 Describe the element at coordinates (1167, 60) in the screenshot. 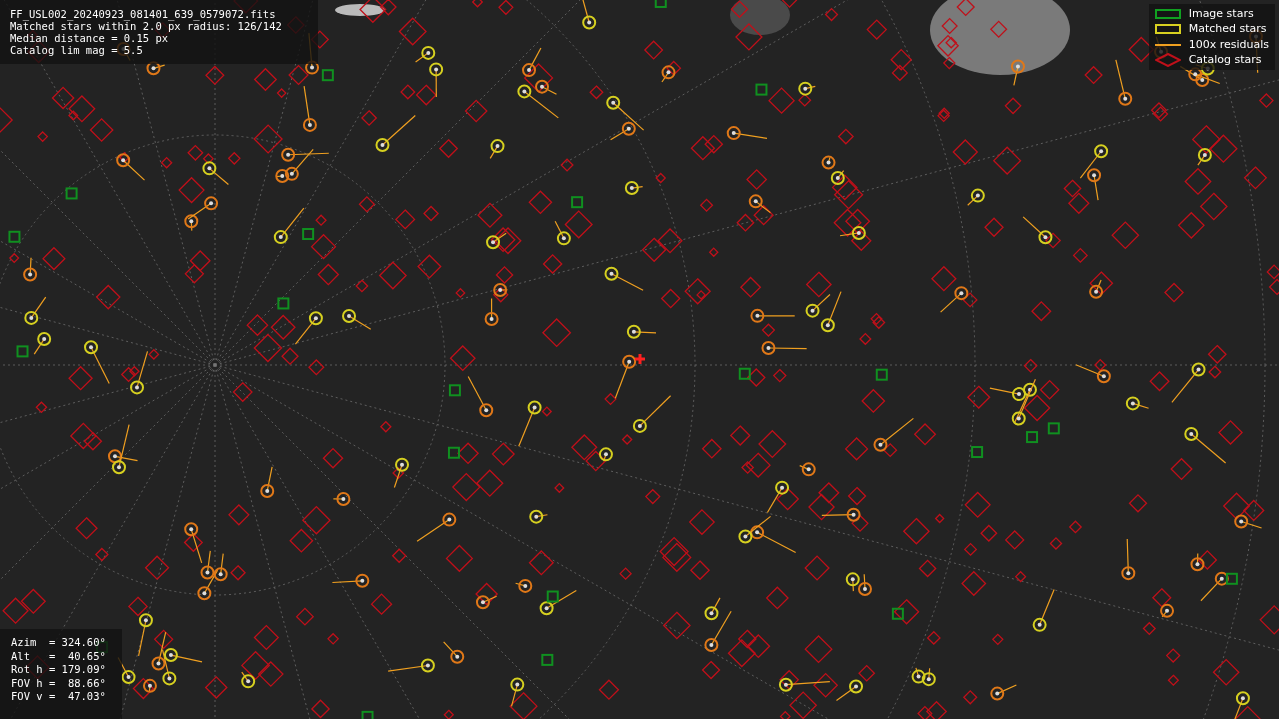

I see `diamond-icon` at that location.